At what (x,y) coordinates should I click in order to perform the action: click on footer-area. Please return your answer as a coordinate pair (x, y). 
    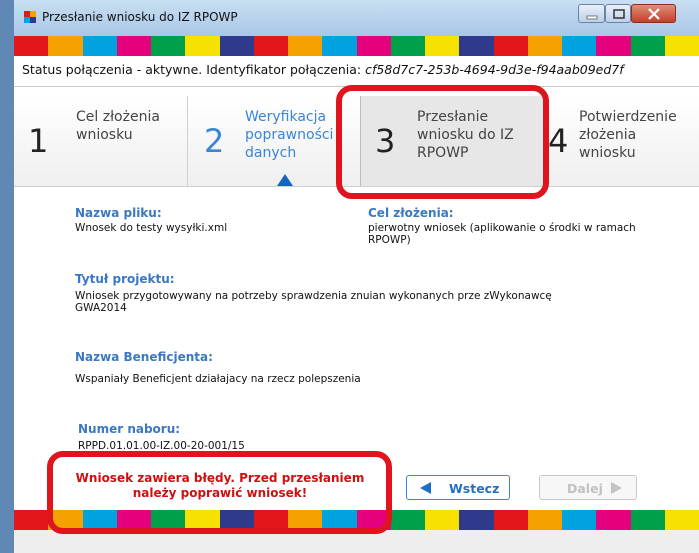
    Looking at the image, I should click on (356, 541).